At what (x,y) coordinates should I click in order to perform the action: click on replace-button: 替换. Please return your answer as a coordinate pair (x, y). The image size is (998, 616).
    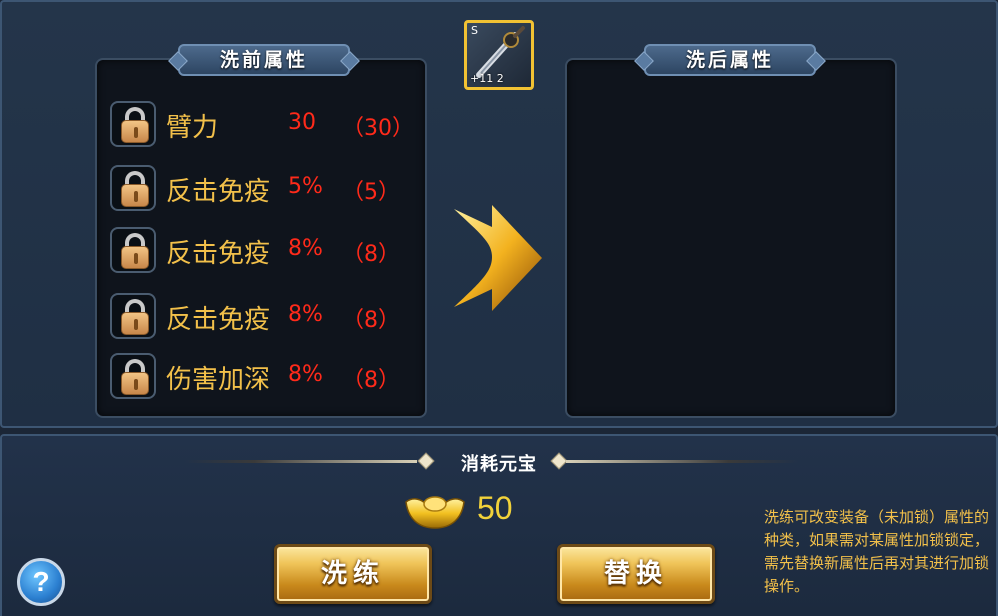
    Looking at the image, I should click on (636, 574).